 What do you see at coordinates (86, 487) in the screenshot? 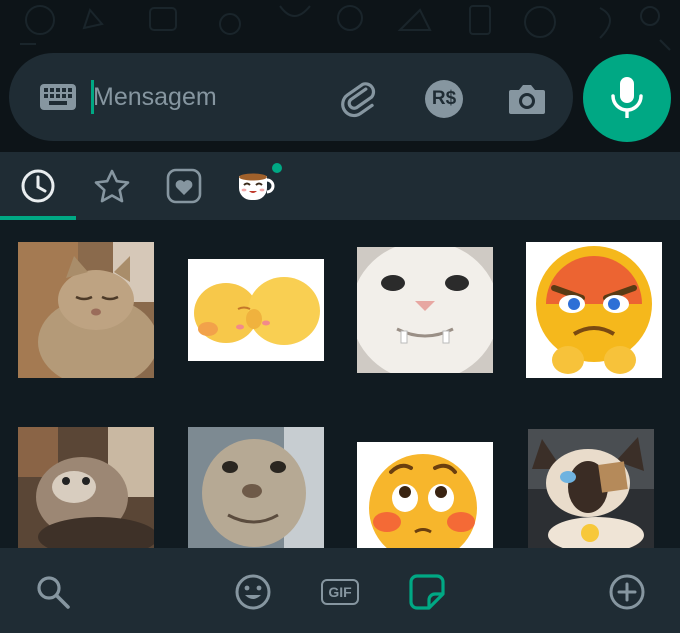
I see `sticker-cat-blurry` at bounding box center [86, 487].